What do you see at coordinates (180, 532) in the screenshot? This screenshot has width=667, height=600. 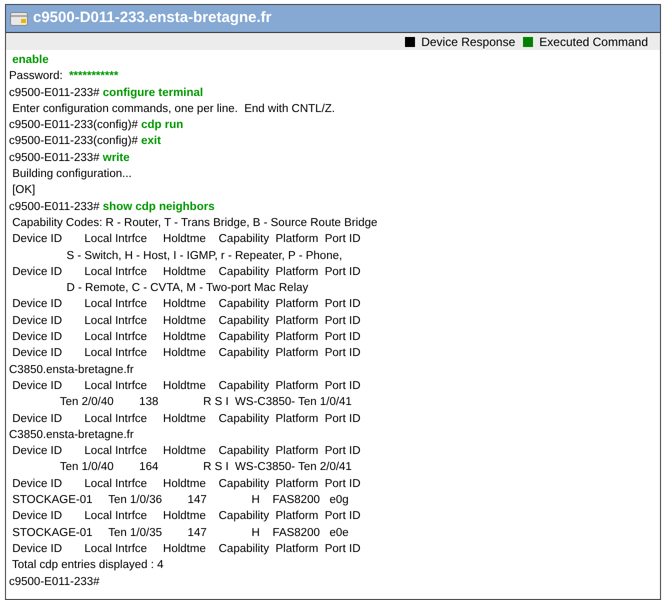 I see `device-response: STOCKAGE-01 Ten 1/0/35 147 H FAS8200 e0e` at bounding box center [180, 532].